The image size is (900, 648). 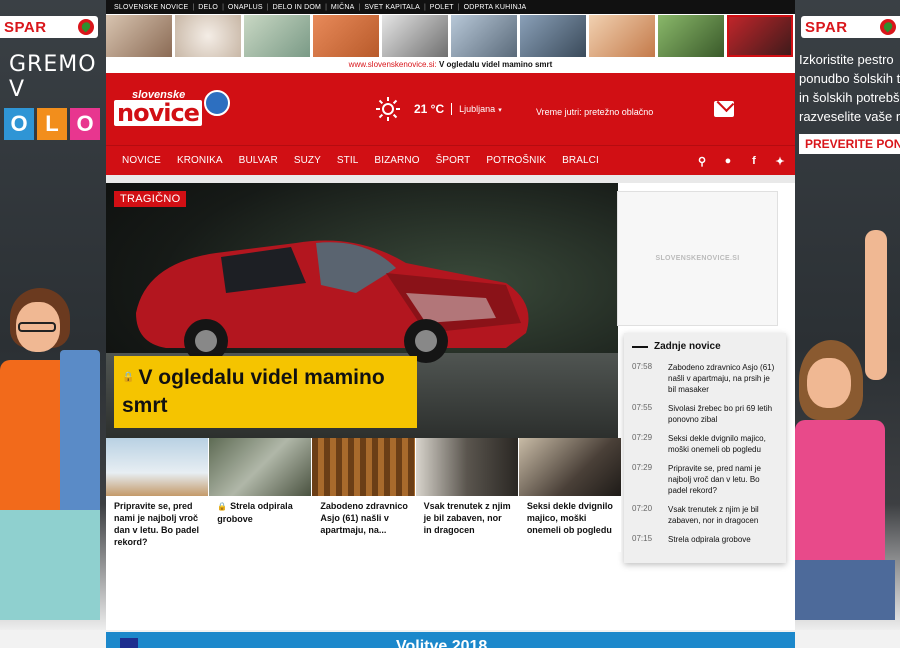 What do you see at coordinates (850, 27) in the screenshot?
I see `spar-logo: SPAR` at bounding box center [850, 27].